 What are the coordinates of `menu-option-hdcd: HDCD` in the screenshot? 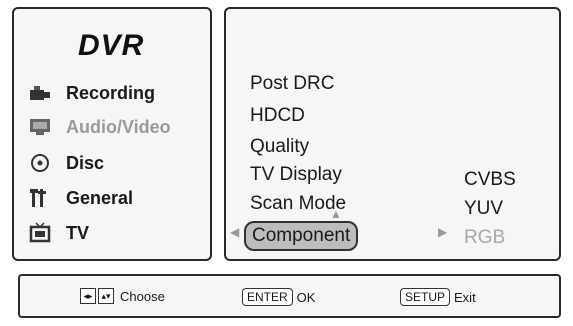 It's located at (277, 116).